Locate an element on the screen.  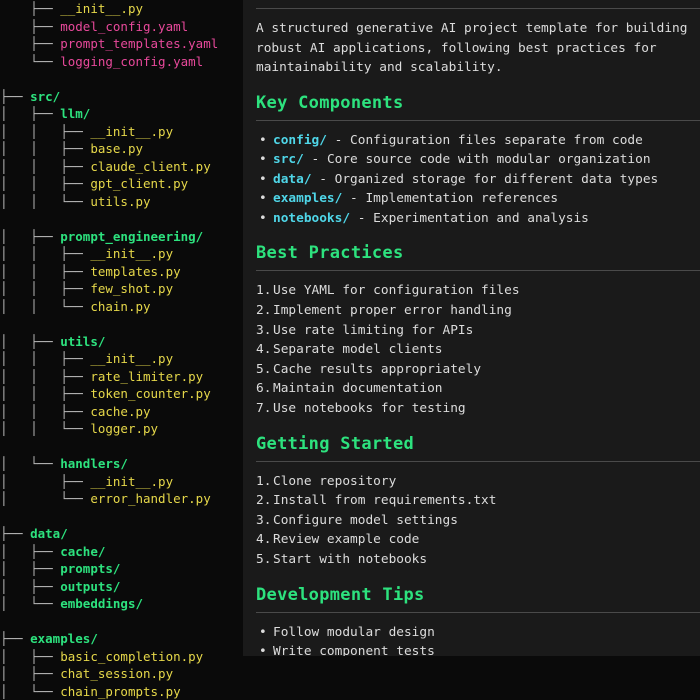
tree-branch-glyph: └── is located at coordinates (30, 61).